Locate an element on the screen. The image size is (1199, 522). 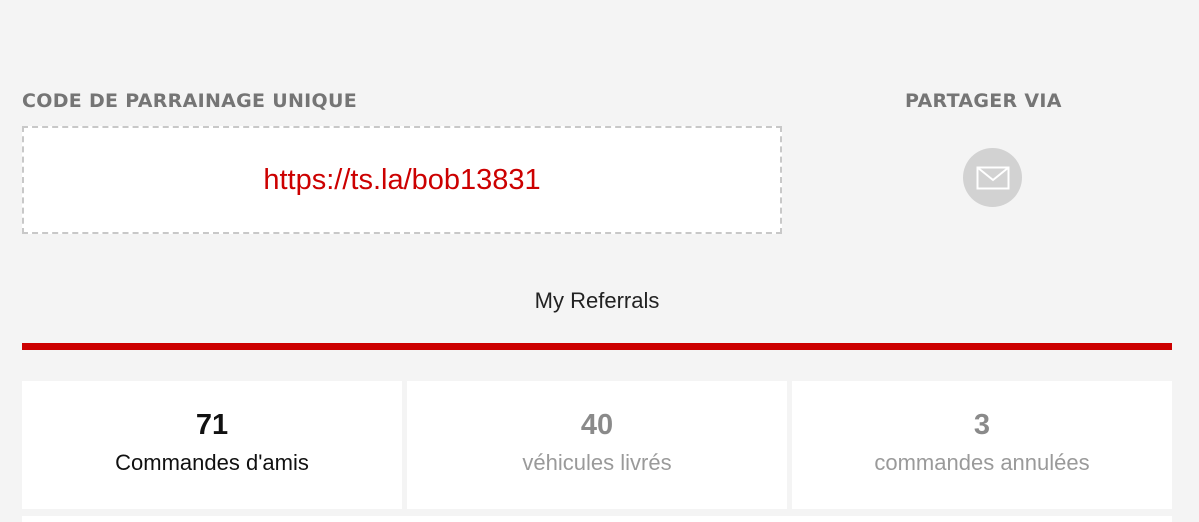
tab-my-referrals: My Referrals is located at coordinates (597, 301).